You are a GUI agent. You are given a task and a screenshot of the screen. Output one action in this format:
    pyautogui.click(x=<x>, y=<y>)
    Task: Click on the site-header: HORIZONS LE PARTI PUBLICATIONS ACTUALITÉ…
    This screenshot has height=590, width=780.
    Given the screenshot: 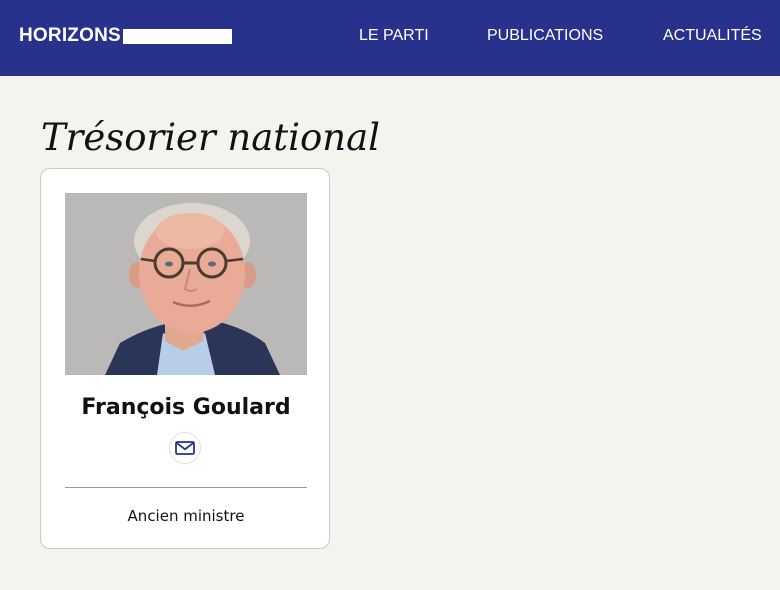 What is the action you would take?
    pyautogui.click(x=390, y=38)
    